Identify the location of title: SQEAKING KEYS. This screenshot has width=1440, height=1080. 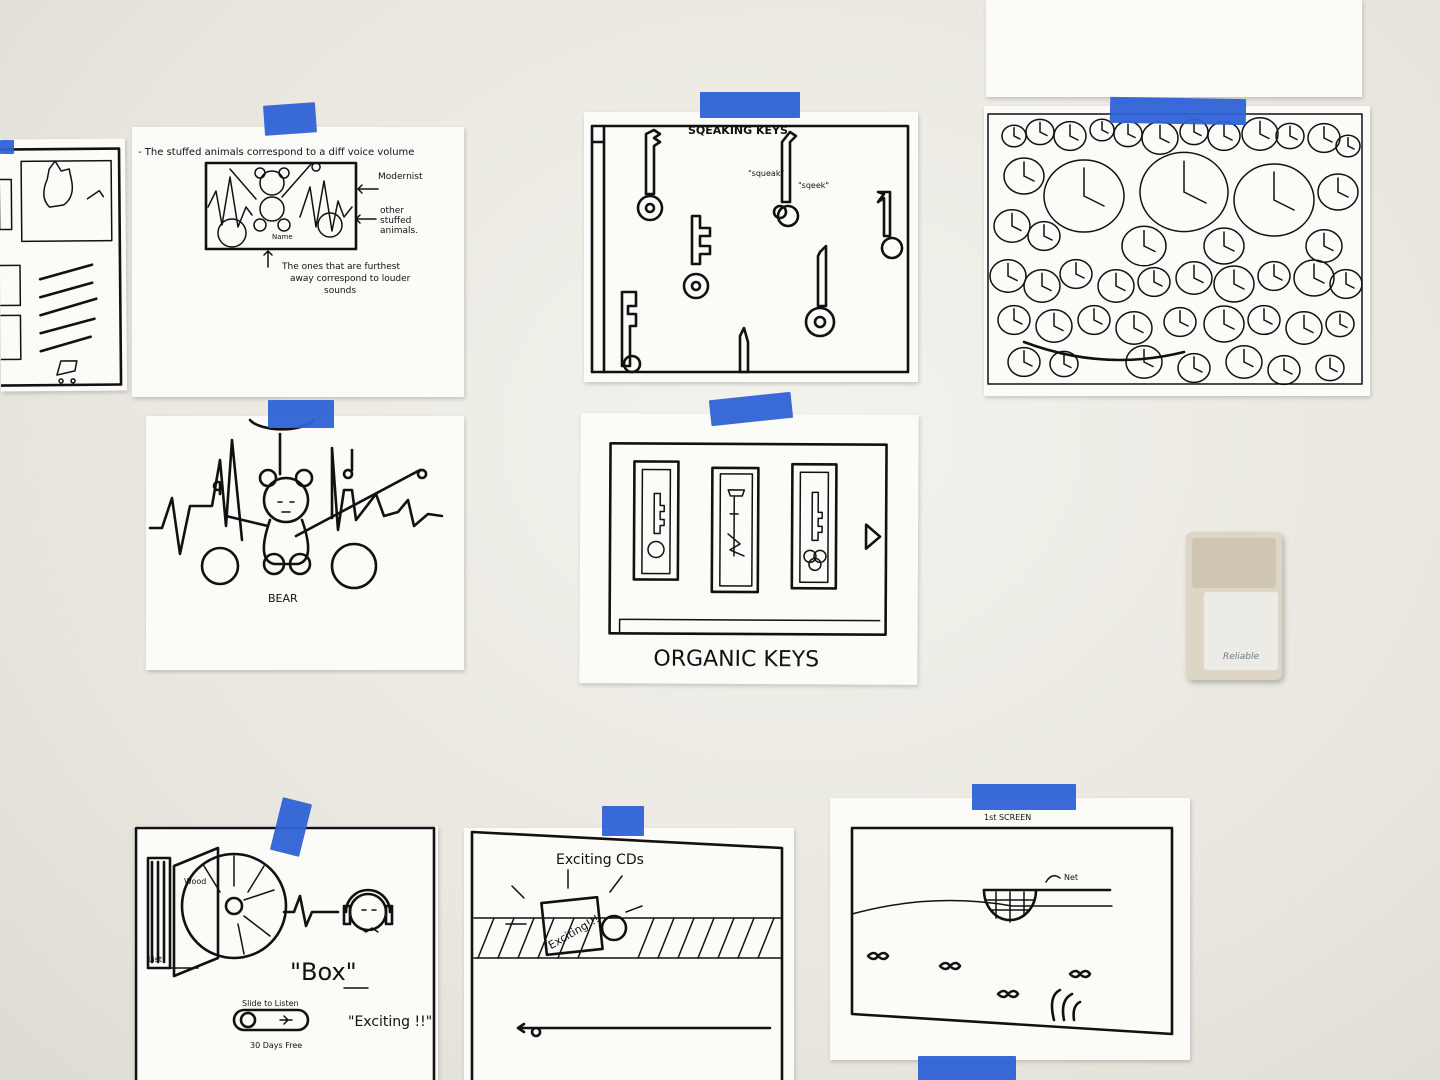
(738, 130).